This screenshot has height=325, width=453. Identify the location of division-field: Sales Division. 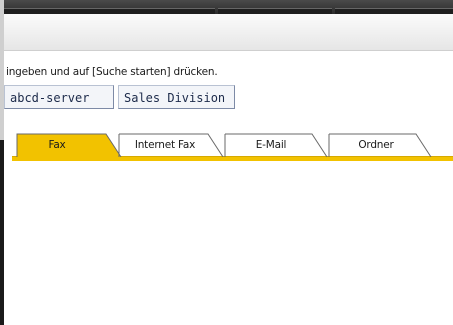
(176, 97).